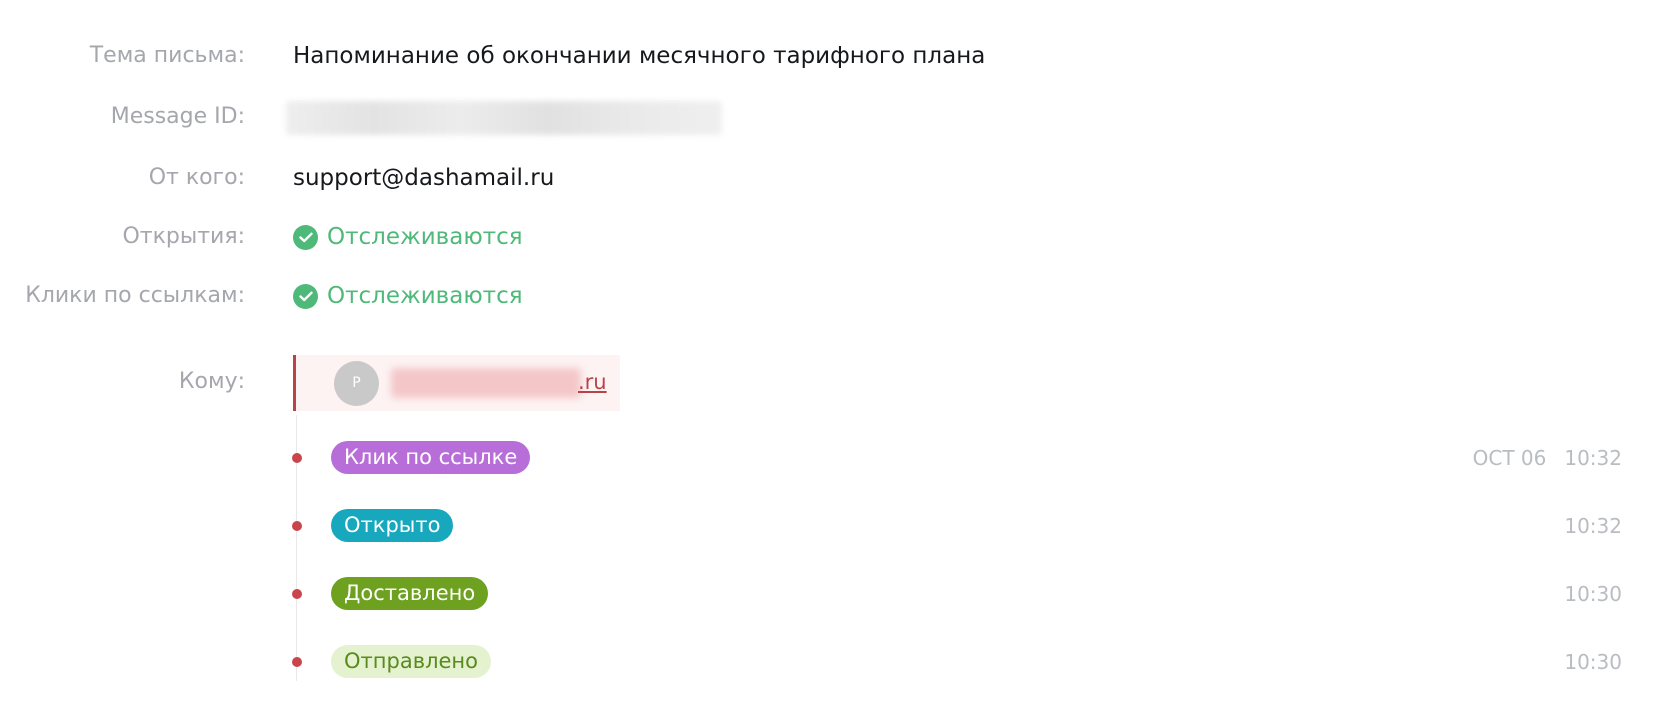 The width and height of the screenshot is (1680, 703). I want to click on opens-label: Открытия:, so click(183, 236).